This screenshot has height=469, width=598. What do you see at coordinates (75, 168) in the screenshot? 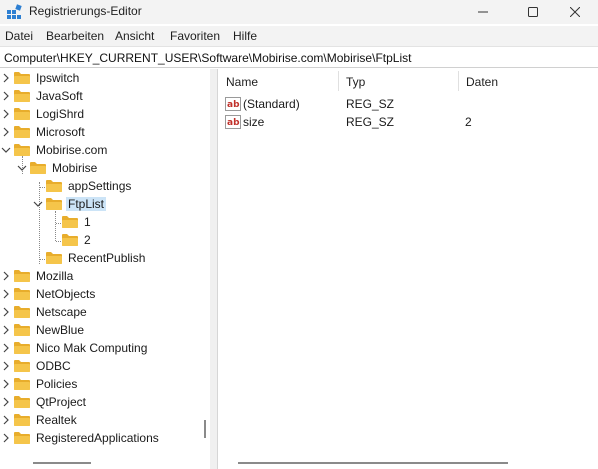
I see `tree-item-label: Mobirise` at bounding box center [75, 168].